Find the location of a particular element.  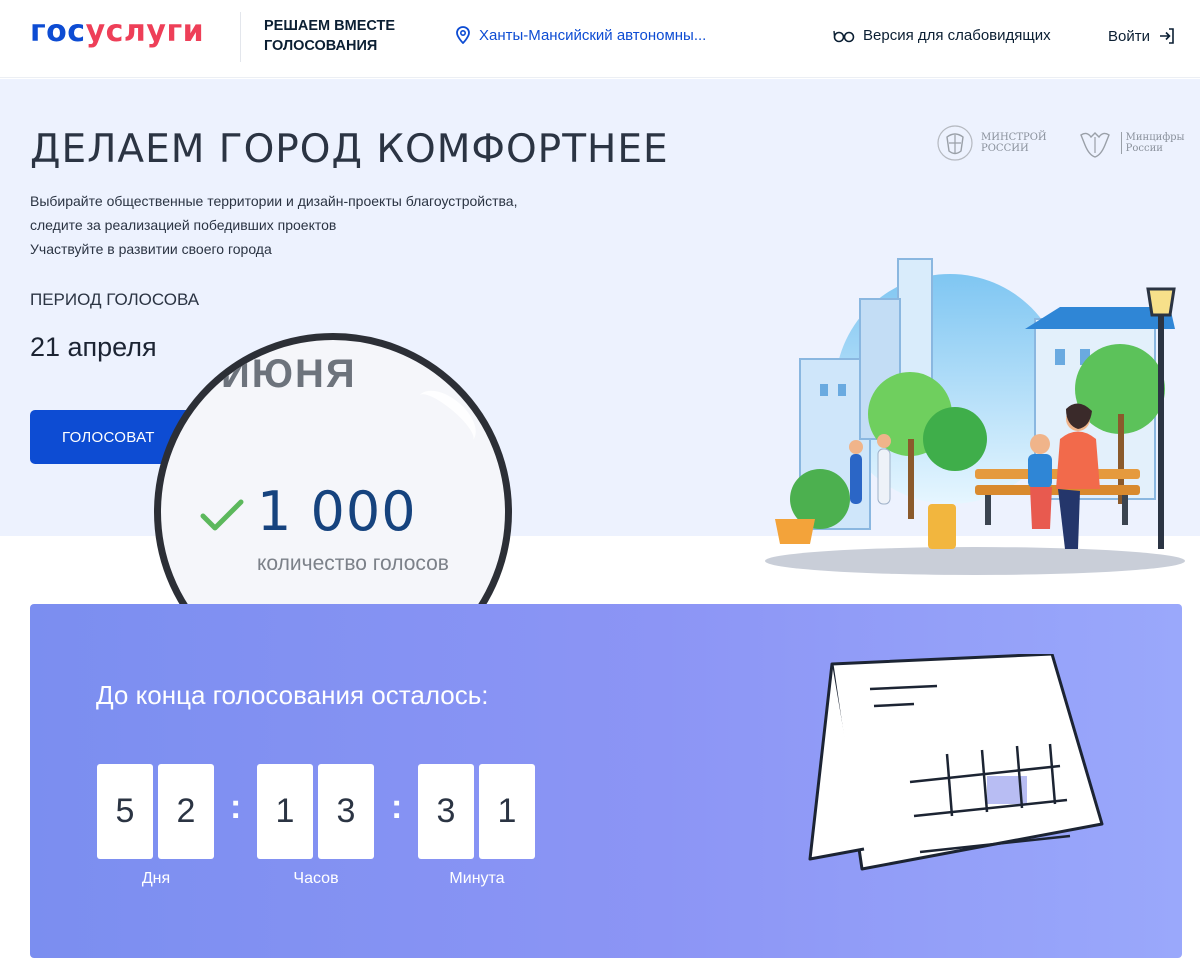

partner-minstroy: МИНСТРОЙ РОССИИ is located at coordinates (991, 143).